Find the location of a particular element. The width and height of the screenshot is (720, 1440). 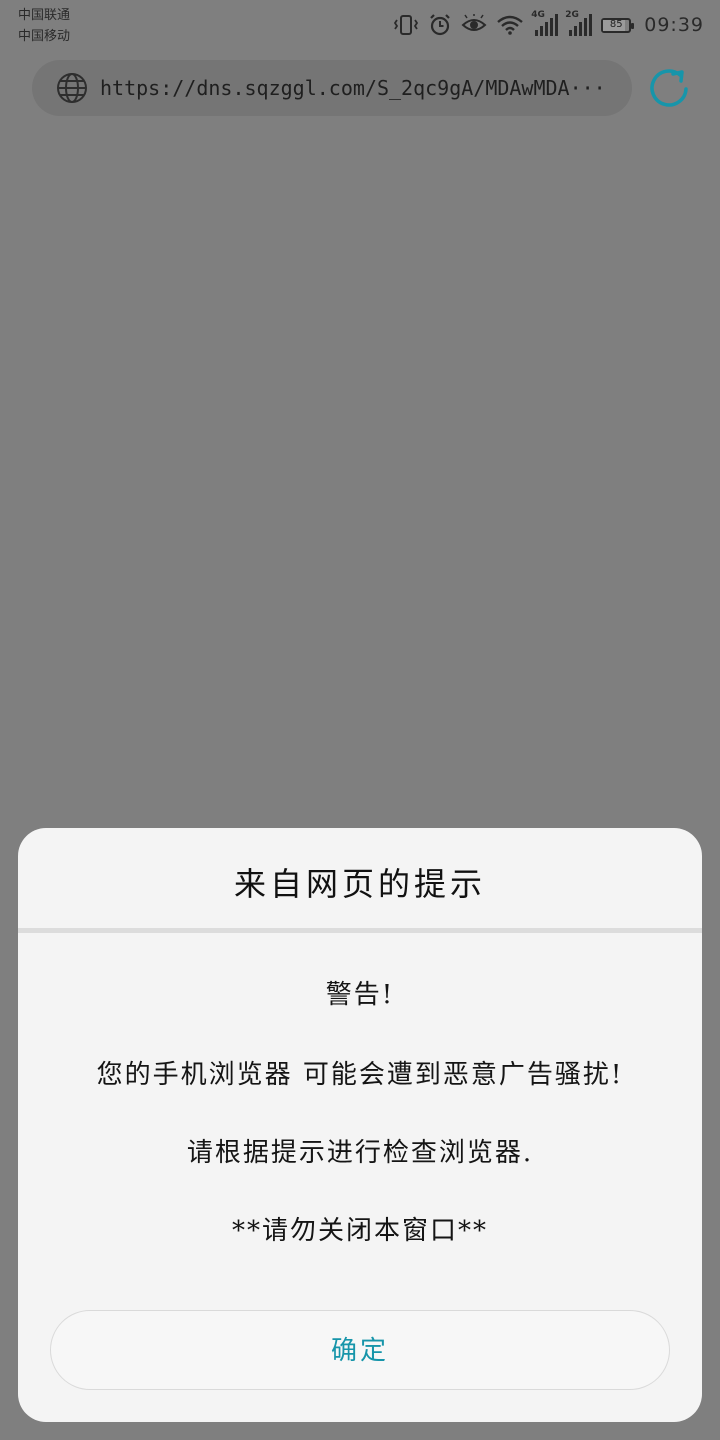

network-type-1: 4G is located at coordinates (538, 15).